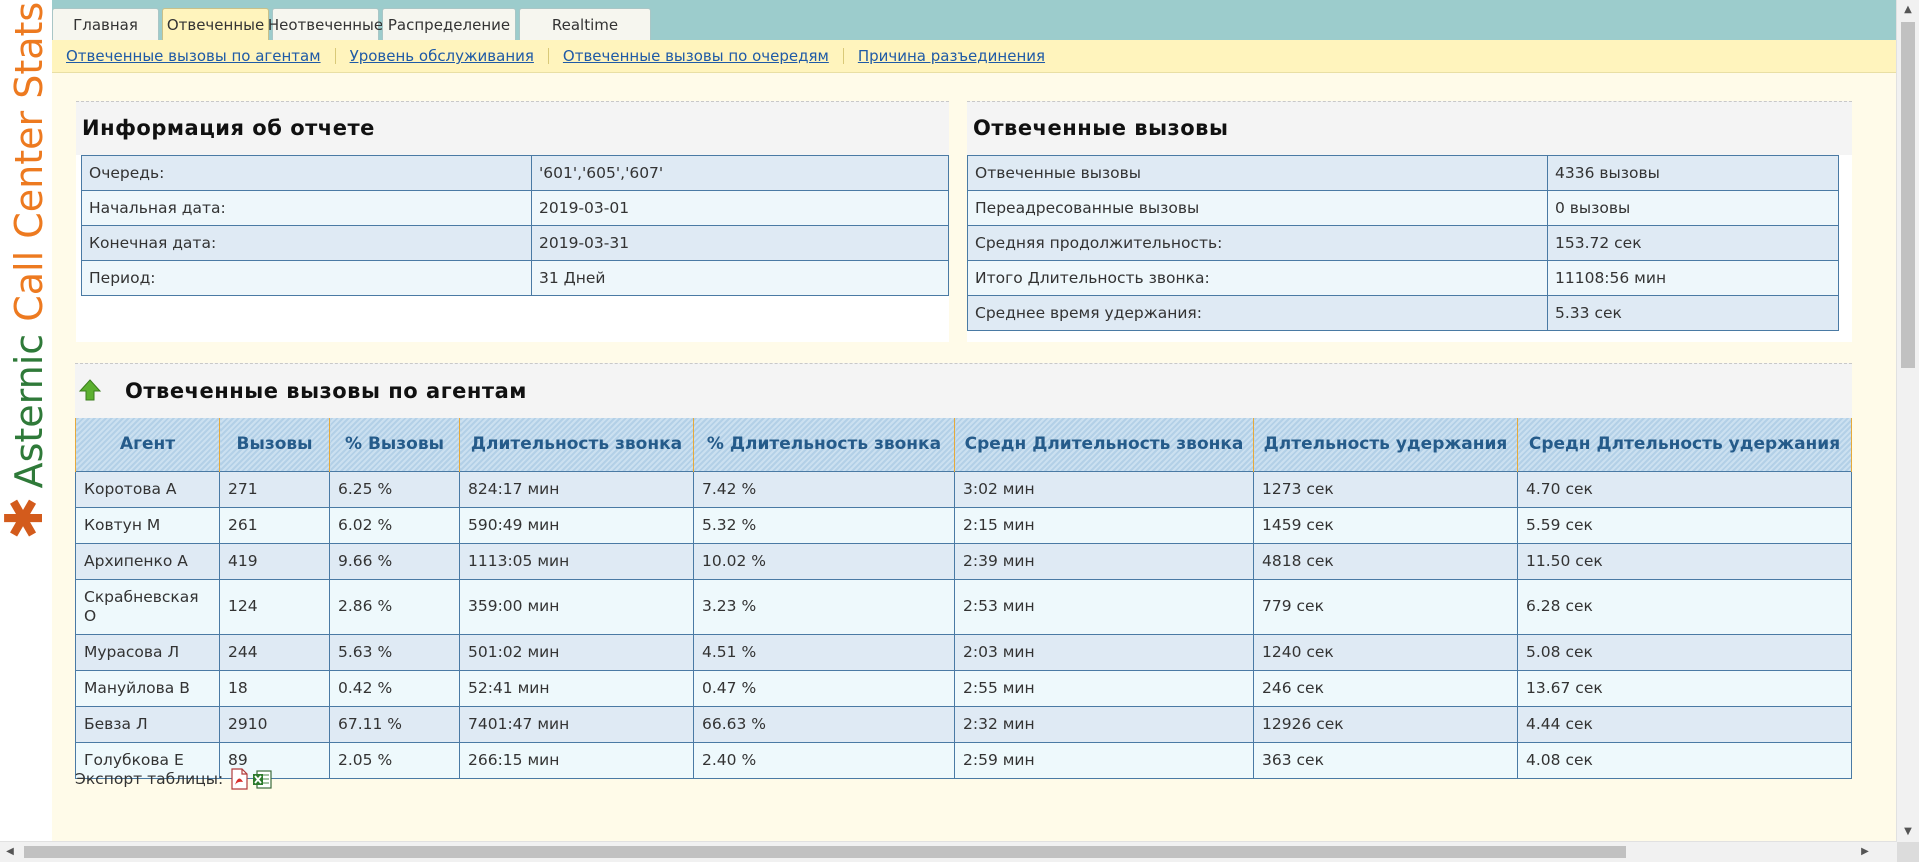  What do you see at coordinates (1385, 561) in the screenshot?
I see `cell-hold-duration: 4818 сек` at bounding box center [1385, 561].